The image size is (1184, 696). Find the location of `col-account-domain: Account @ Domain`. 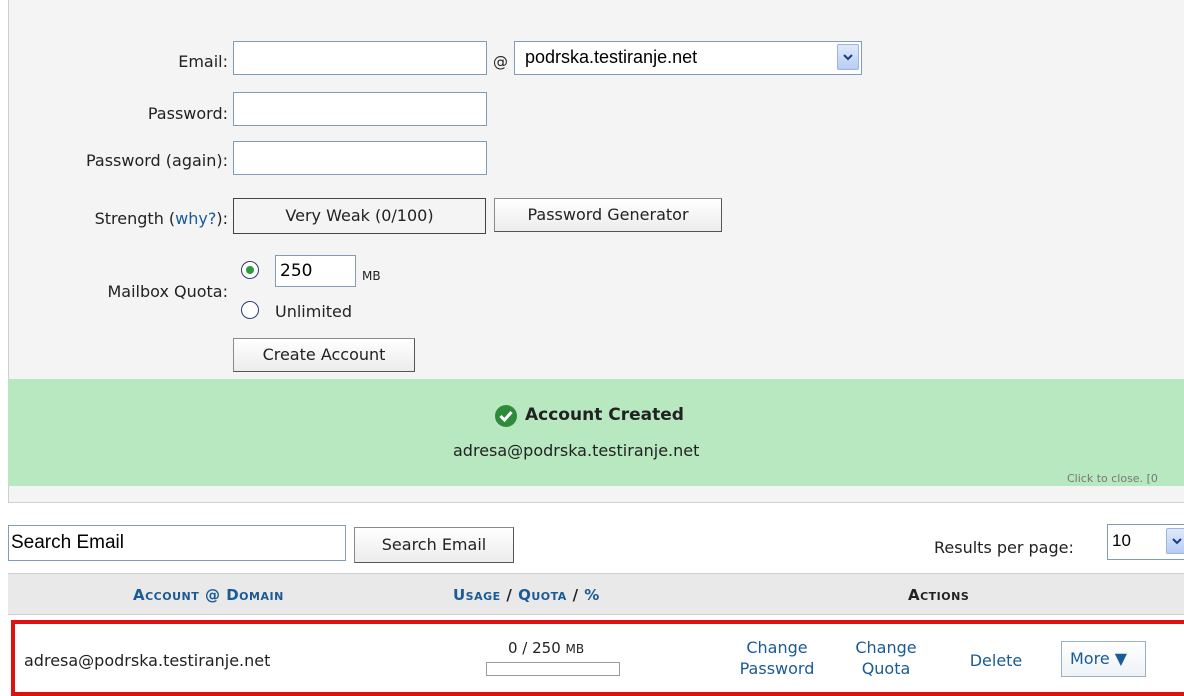

col-account-domain: Account @ Domain is located at coordinates (208, 595).